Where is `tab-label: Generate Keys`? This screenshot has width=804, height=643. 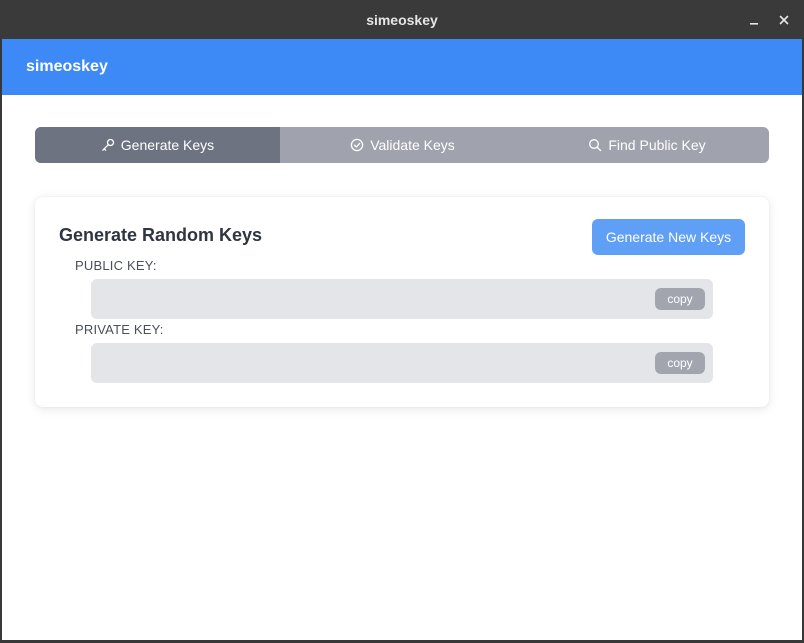 tab-label: Generate Keys is located at coordinates (167, 145).